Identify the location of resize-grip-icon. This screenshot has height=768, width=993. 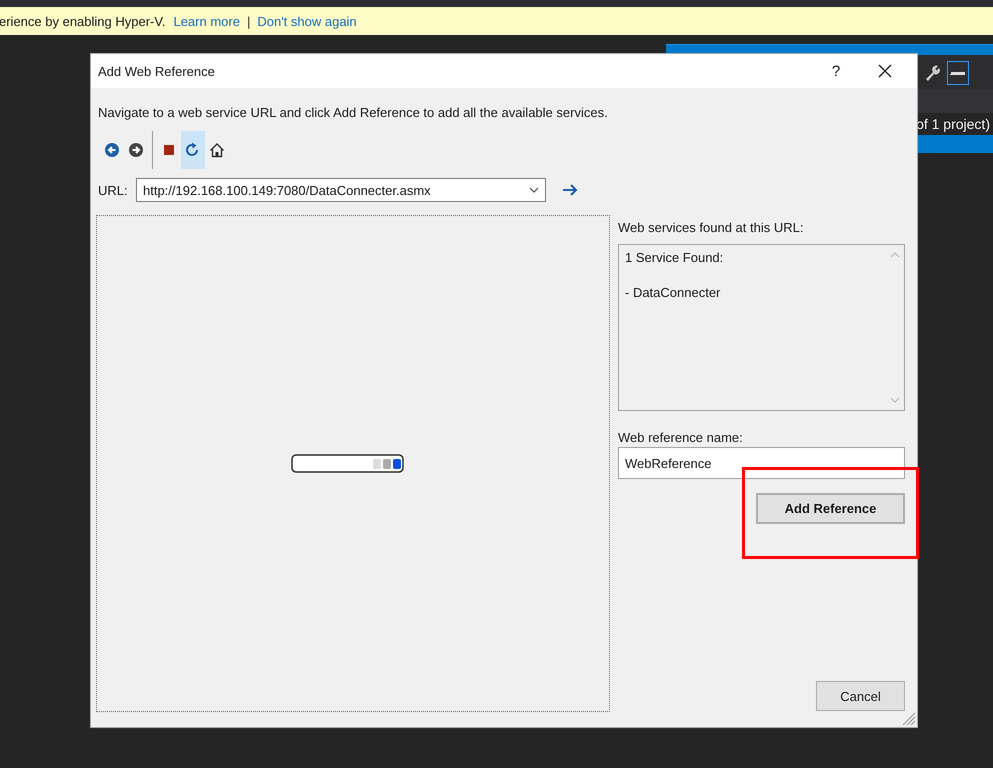
(908, 718).